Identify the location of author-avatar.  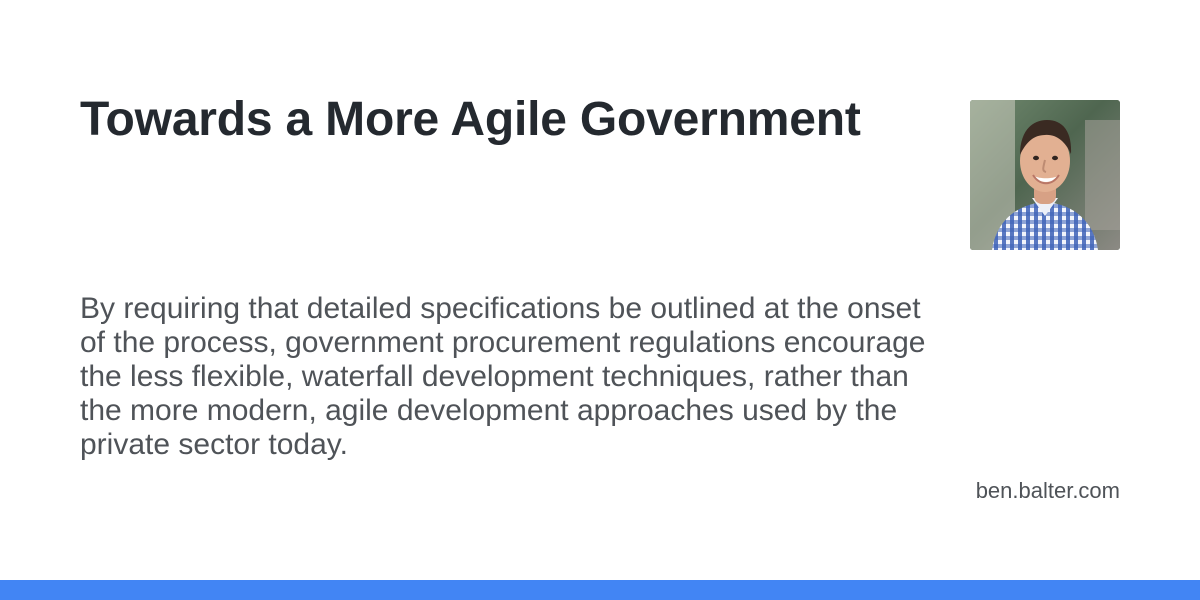
(1045, 175).